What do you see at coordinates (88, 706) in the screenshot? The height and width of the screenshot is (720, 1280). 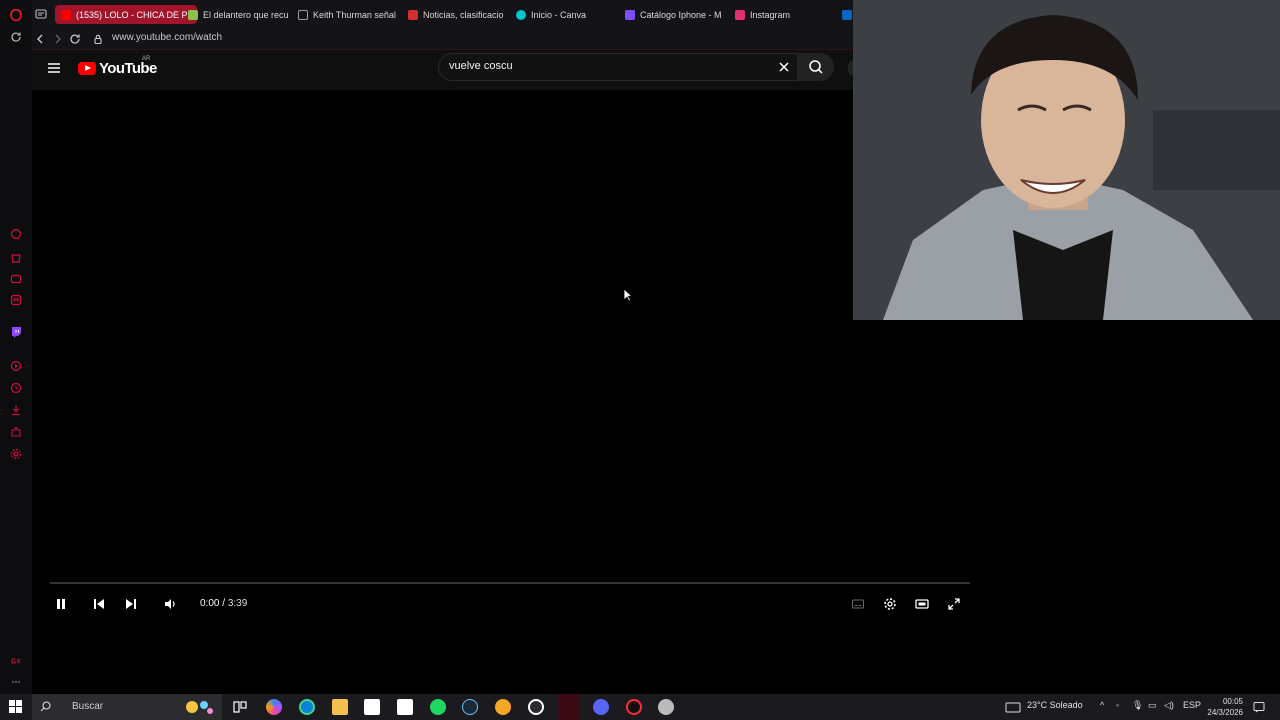 I see `taskbar-search-placeholder: Buscar` at bounding box center [88, 706].